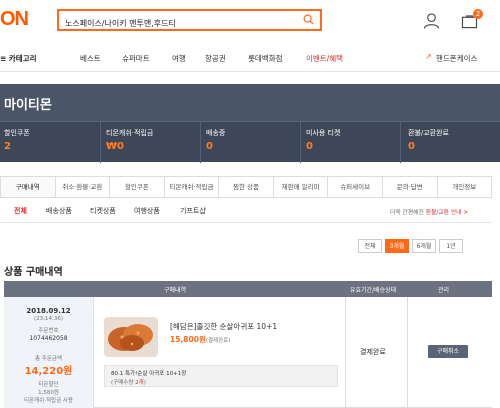 Image resolution: width=500 pixels, height=408 pixels. Describe the element at coordinates (147, 211) in the screenshot. I see `subtab-travel: 여행상품` at that location.